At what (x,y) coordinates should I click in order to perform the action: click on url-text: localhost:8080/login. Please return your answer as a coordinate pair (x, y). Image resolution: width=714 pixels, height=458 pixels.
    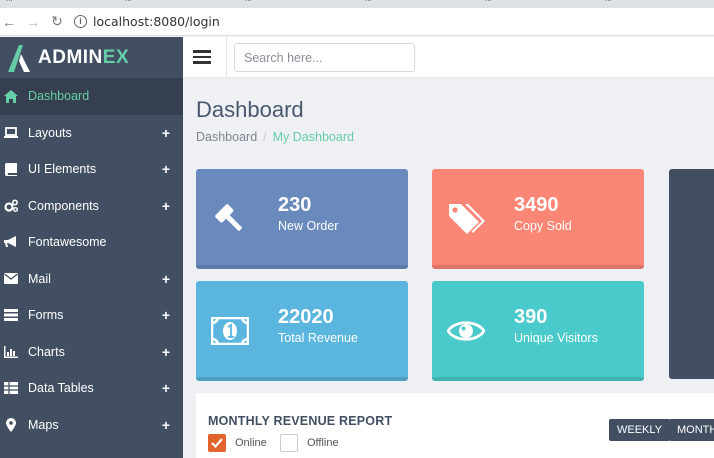
    Looking at the image, I should click on (156, 21).